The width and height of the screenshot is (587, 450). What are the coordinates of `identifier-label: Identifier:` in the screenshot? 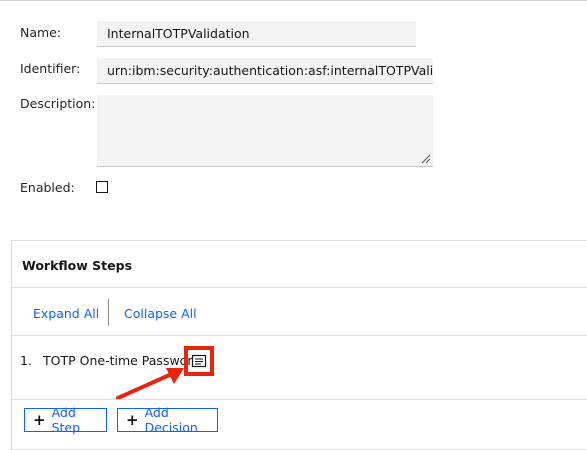 It's located at (50, 68).